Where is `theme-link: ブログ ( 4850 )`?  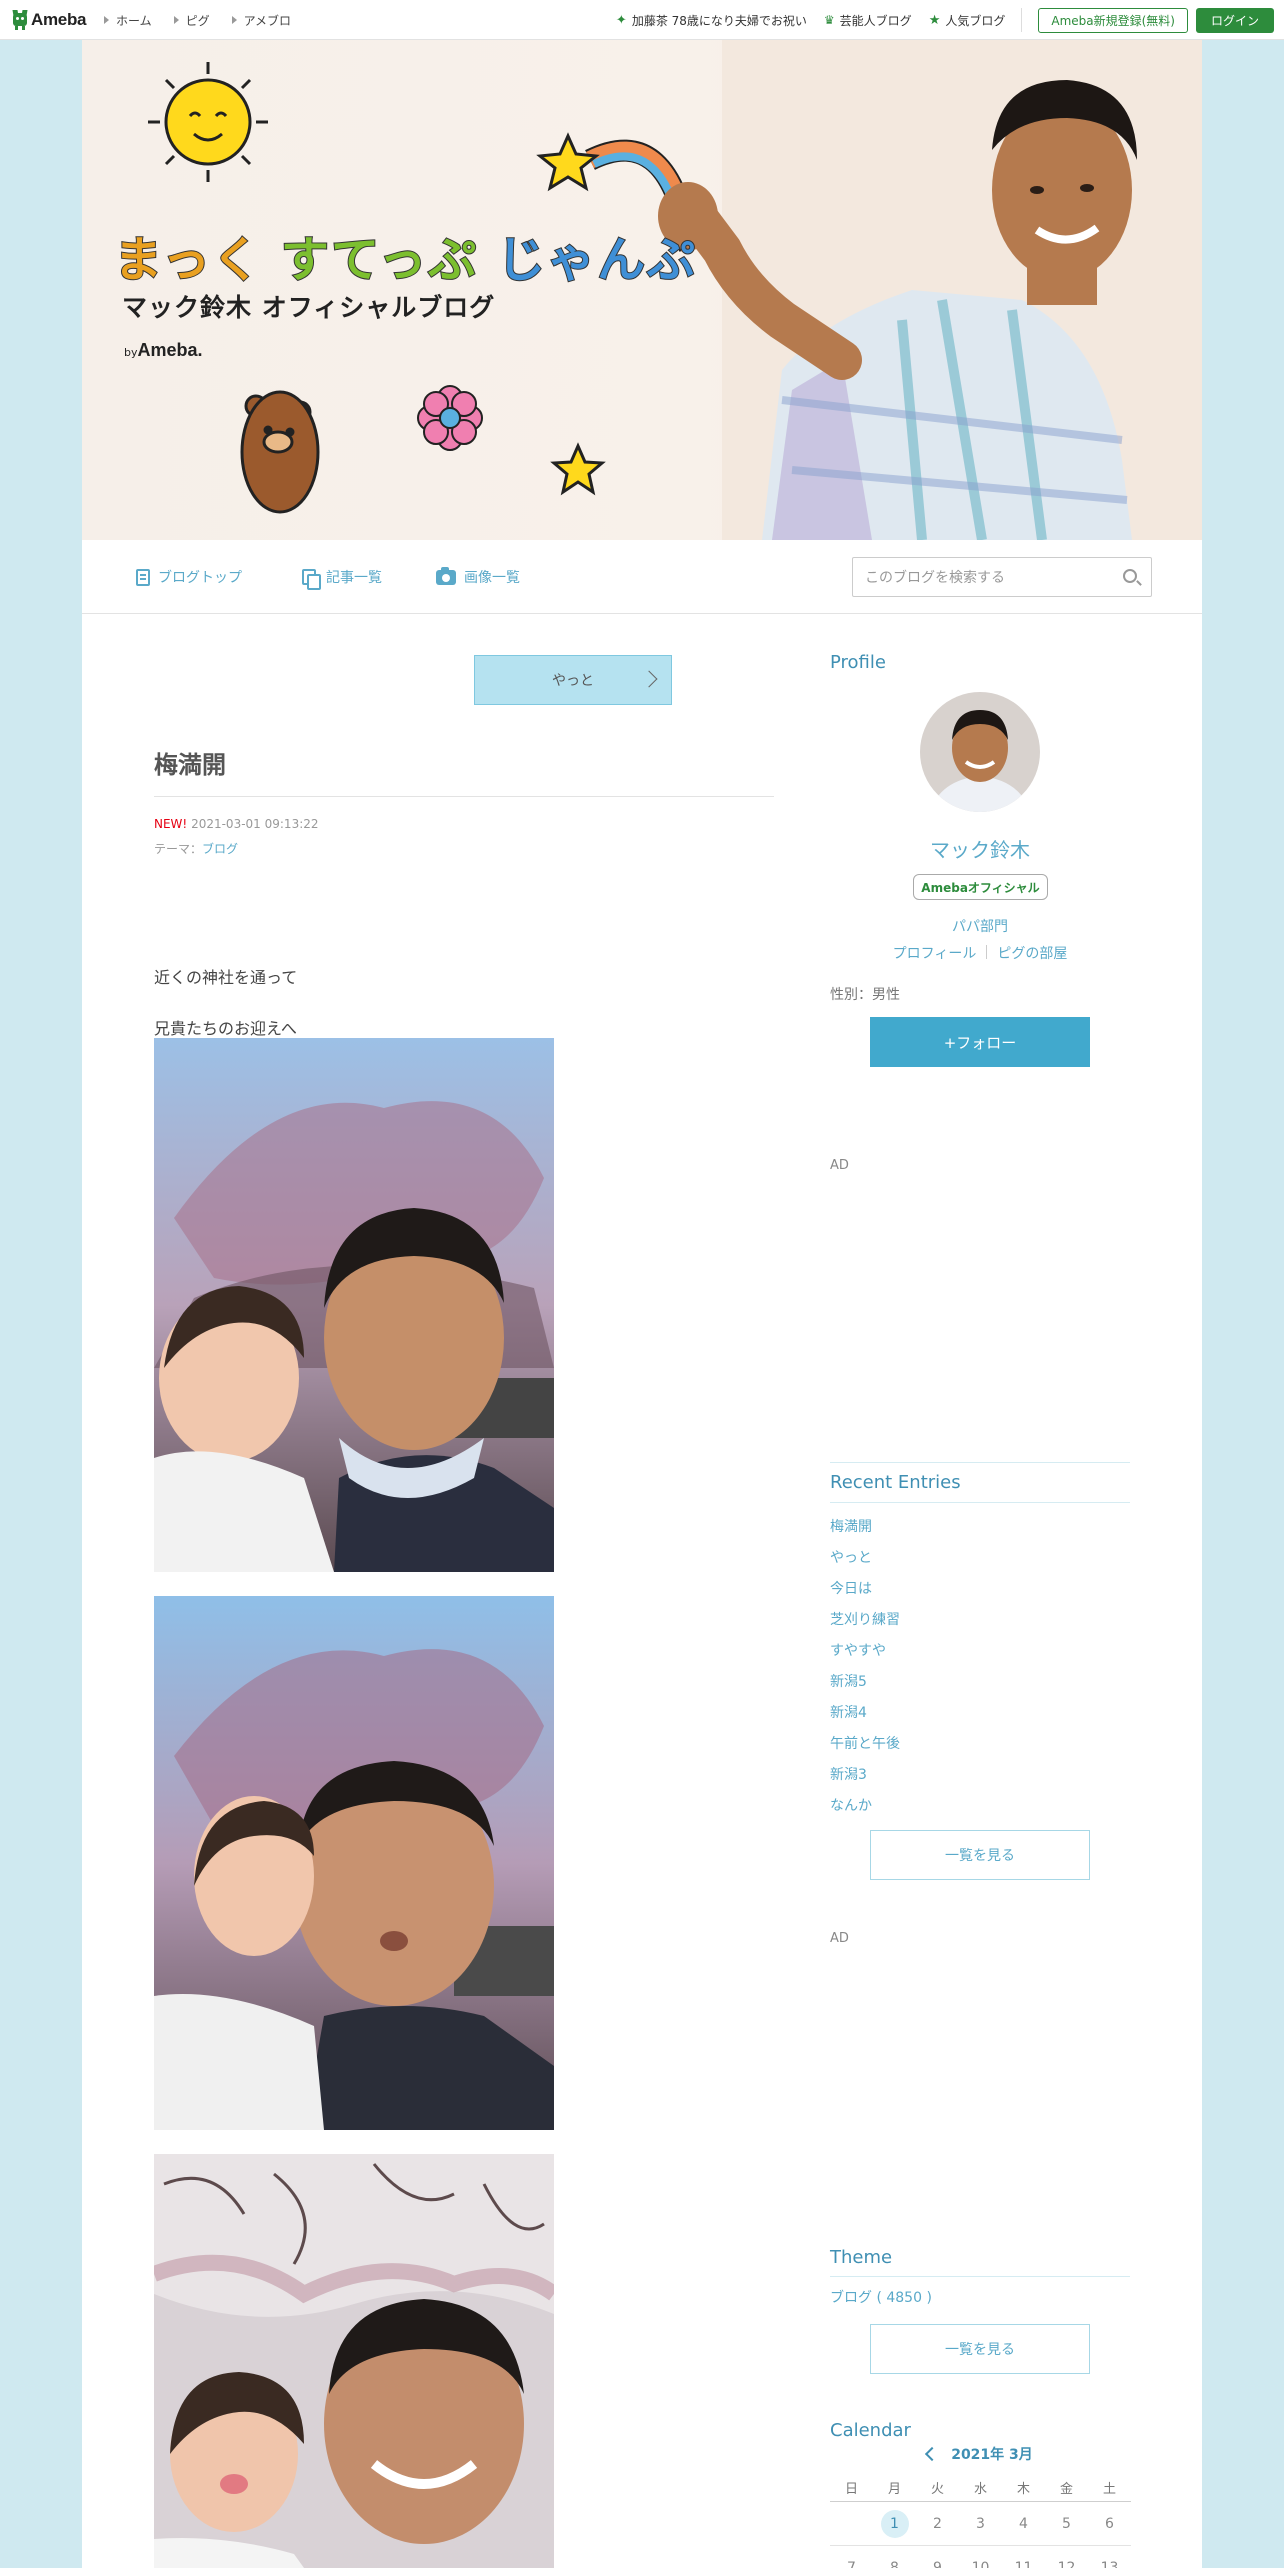 theme-link: ブログ ( 4850 ) is located at coordinates (881, 2297).